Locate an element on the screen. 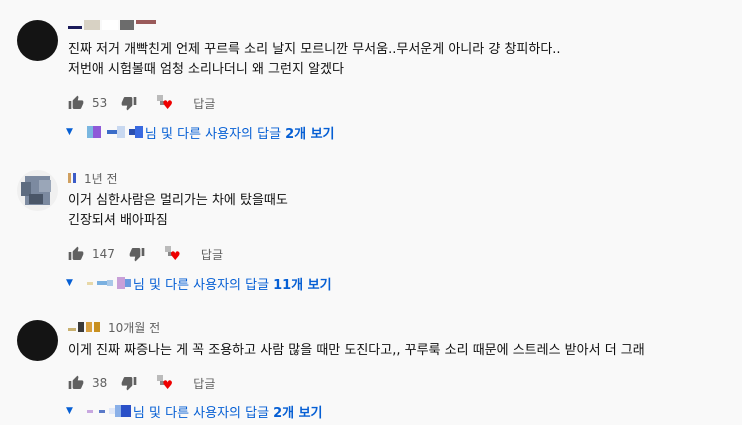  replies-count: 11개 보기 is located at coordinates (302, 285).